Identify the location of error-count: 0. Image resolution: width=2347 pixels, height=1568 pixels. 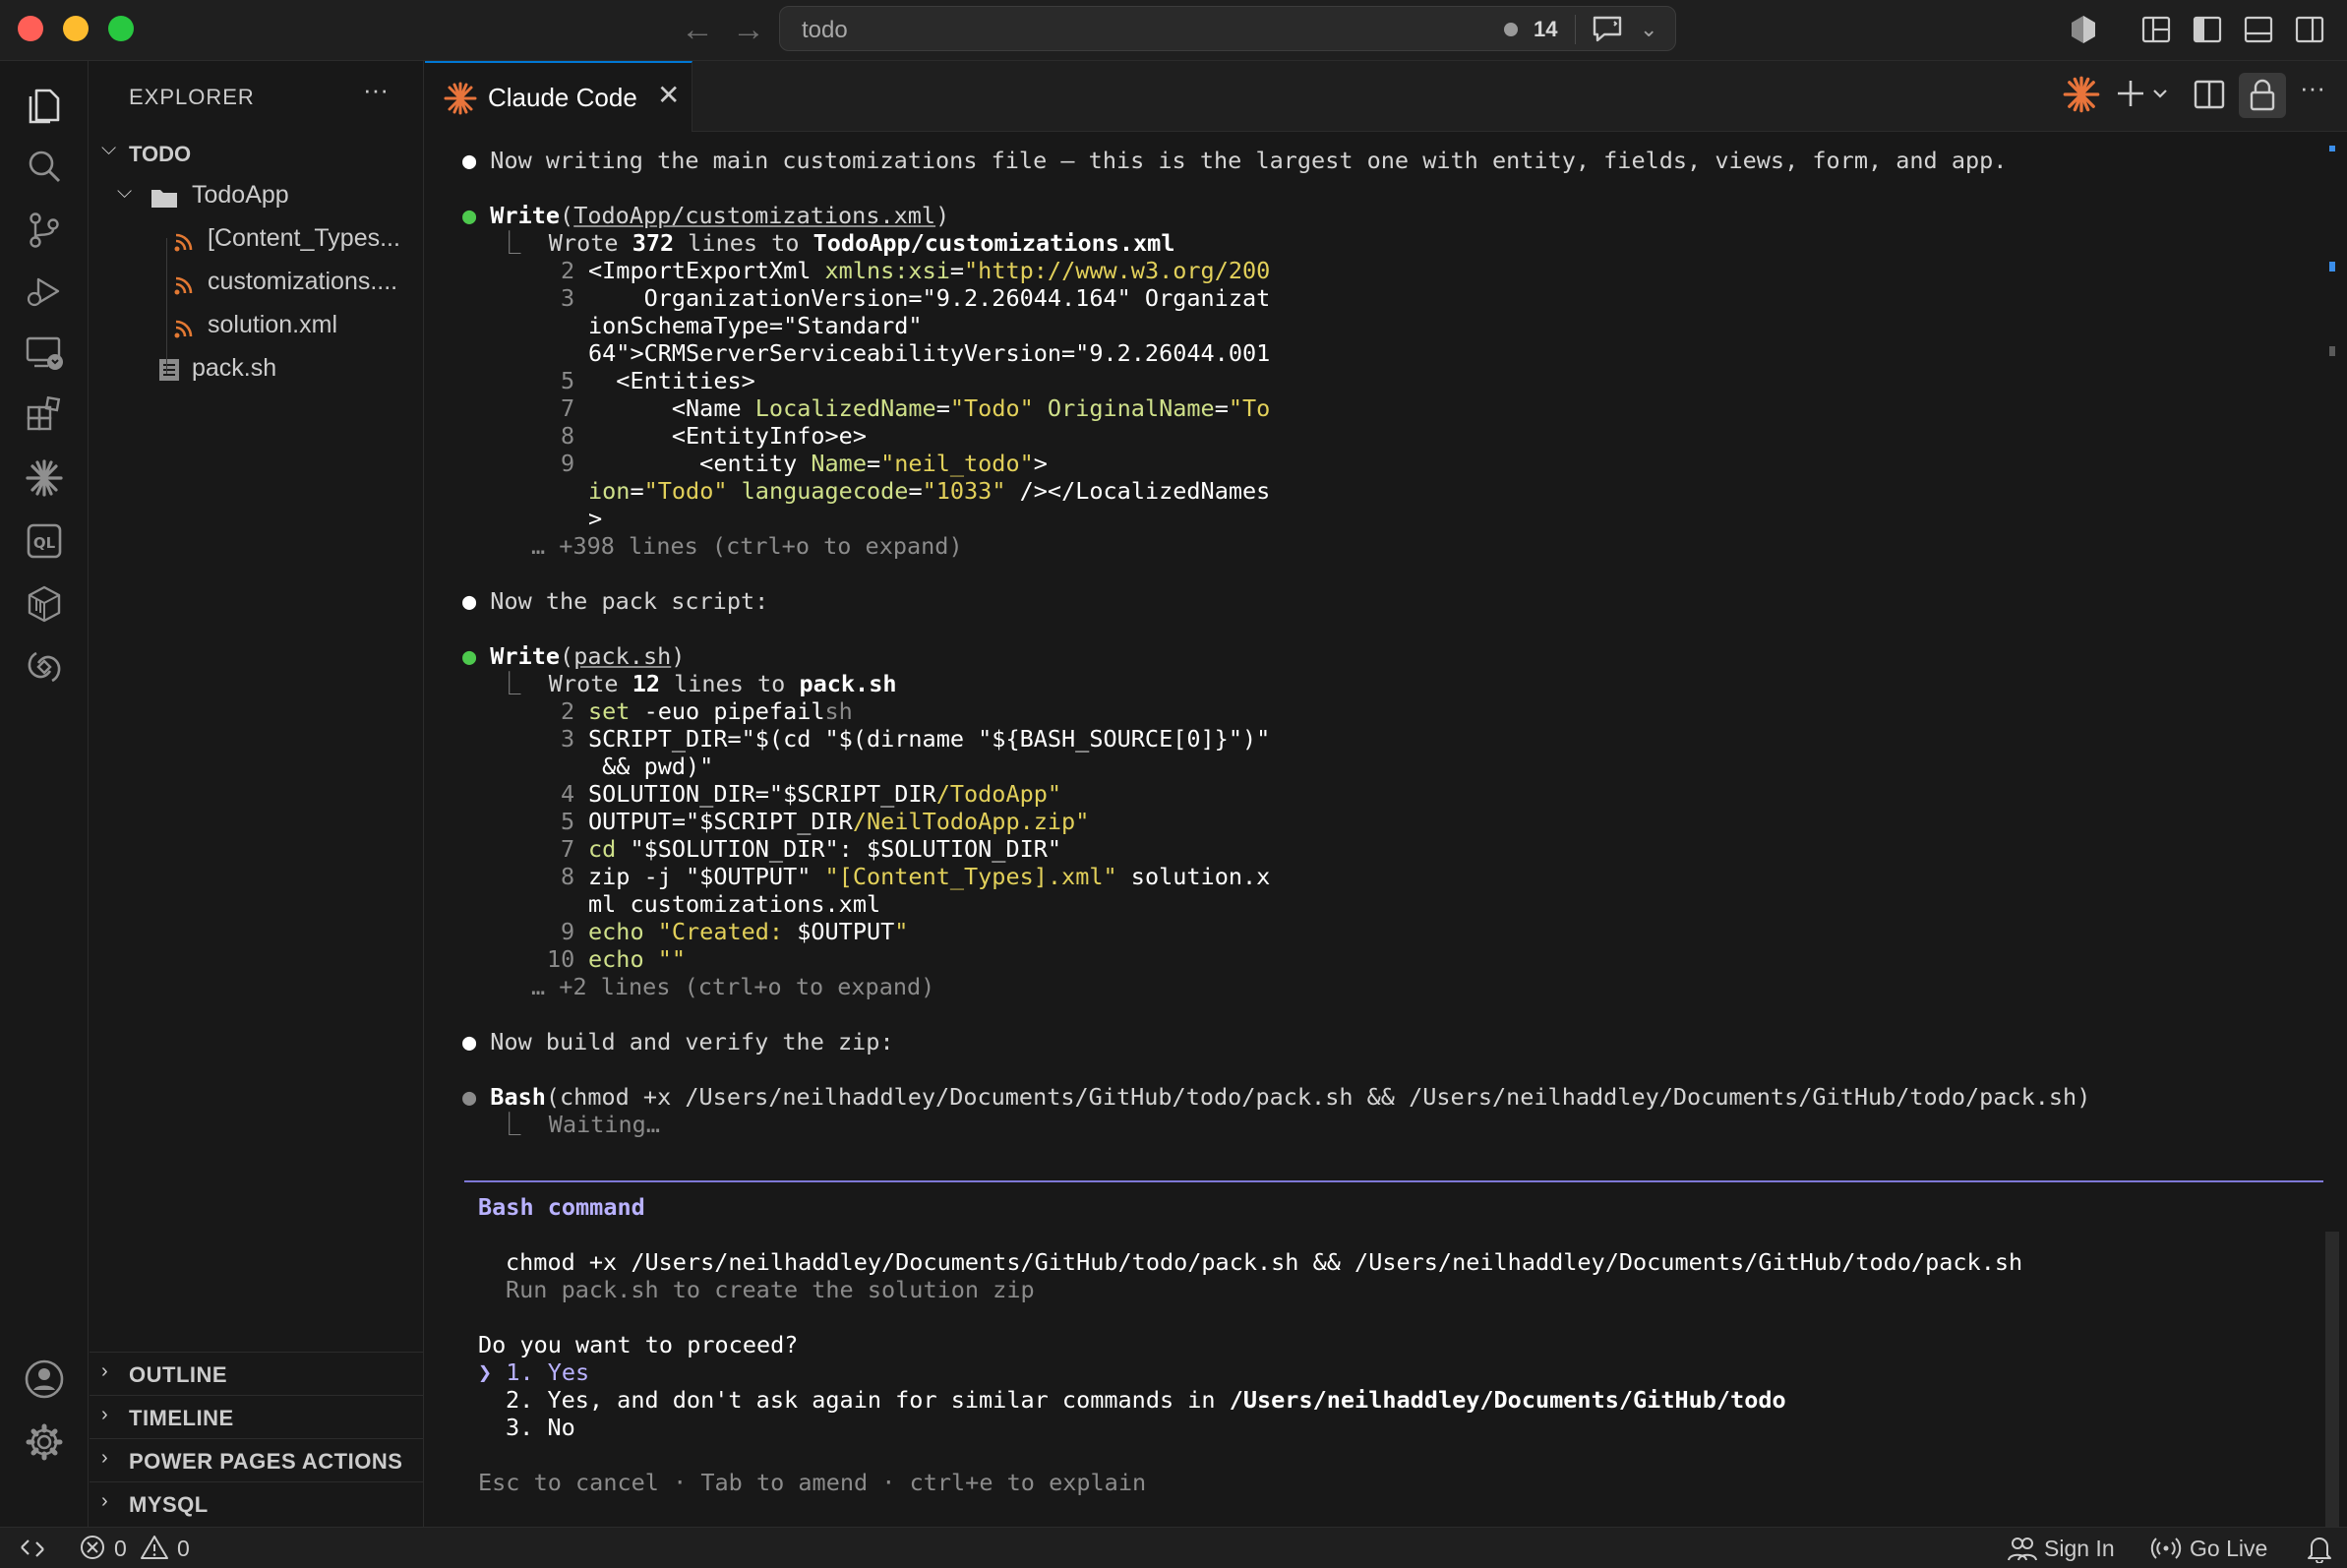
(120, 1549).